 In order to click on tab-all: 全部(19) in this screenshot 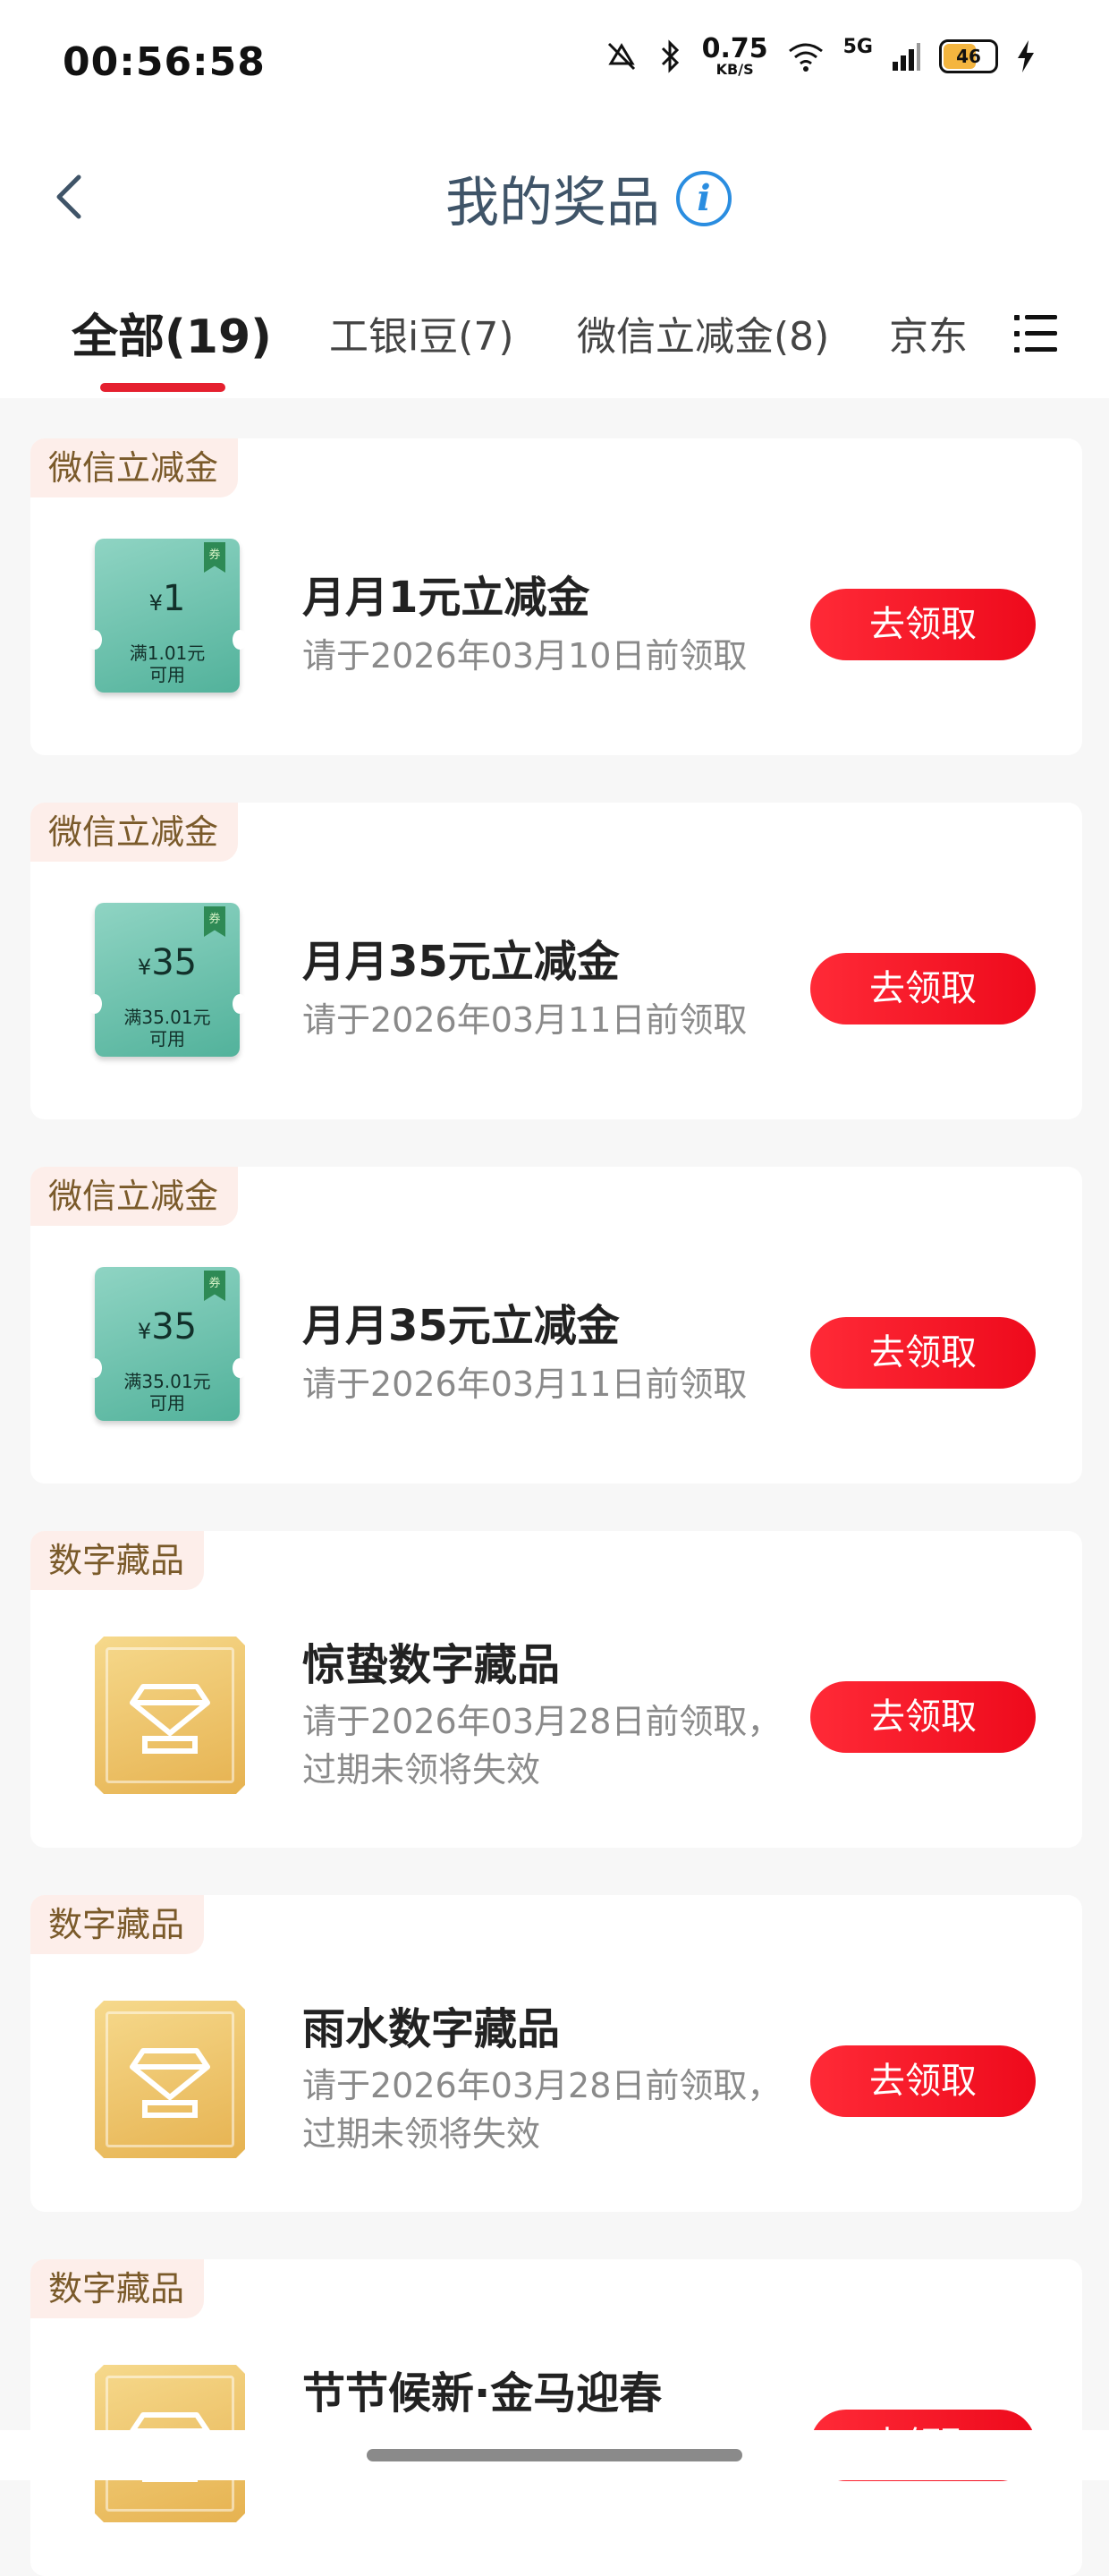, I will do `click(172, 332)`.